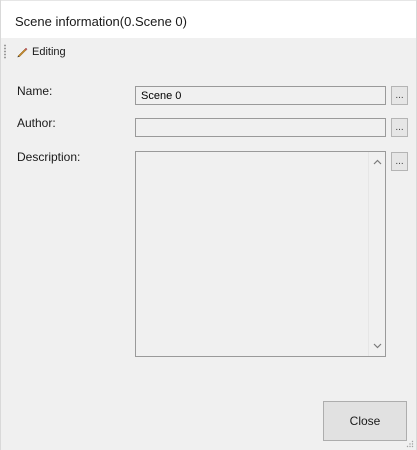 Image resolution: width=417 pixels, height=450 pixels. I want to click on description-scrollbar, so click(376, 254).